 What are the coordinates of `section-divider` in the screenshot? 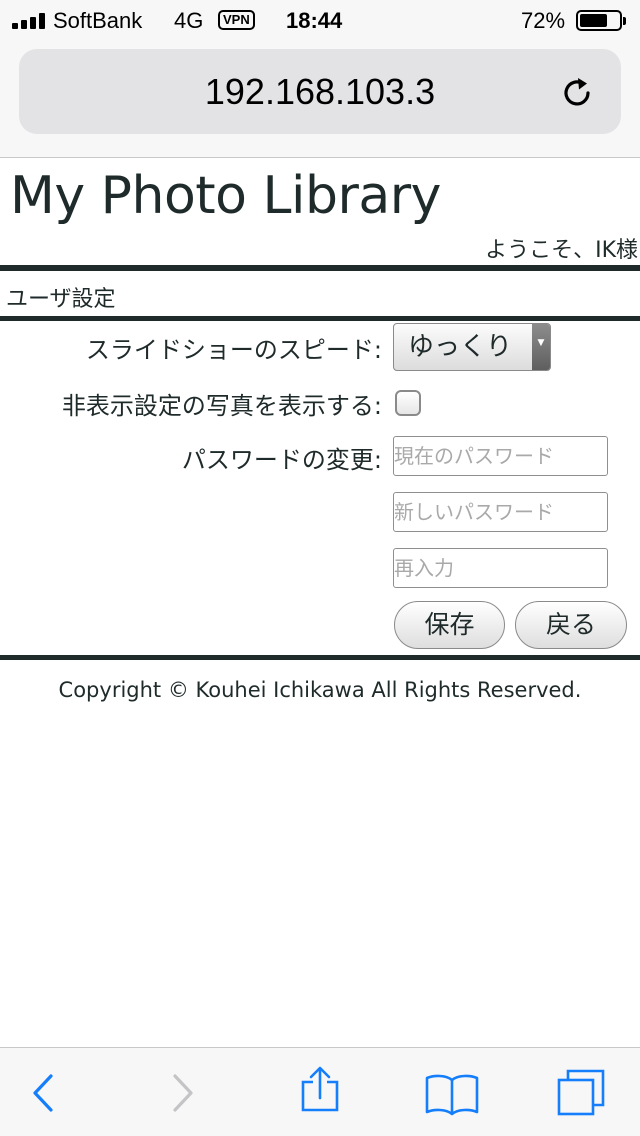 It's located at (320, 318).